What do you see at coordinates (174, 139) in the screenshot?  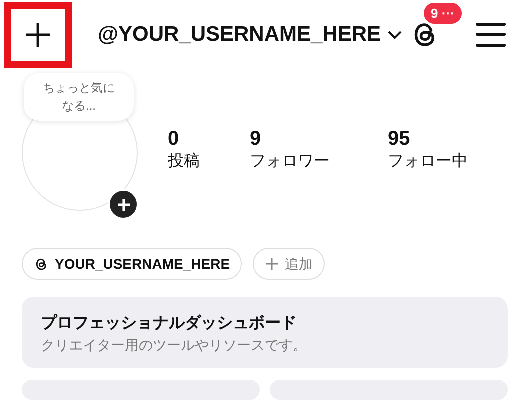 I see `stat-value: 0` at bounding box center [174, 139].